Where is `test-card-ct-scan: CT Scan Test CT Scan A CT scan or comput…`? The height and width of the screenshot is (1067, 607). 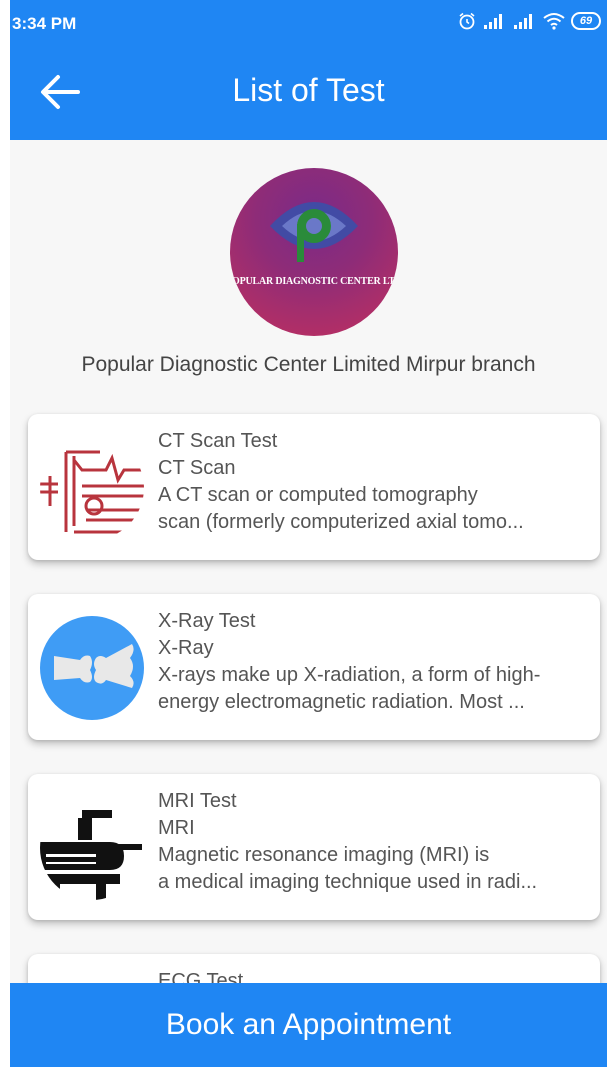 test-card-ct-scan: CT Scan Test CT Scan A CT scan or comput… is located at coordinates (314, 487).